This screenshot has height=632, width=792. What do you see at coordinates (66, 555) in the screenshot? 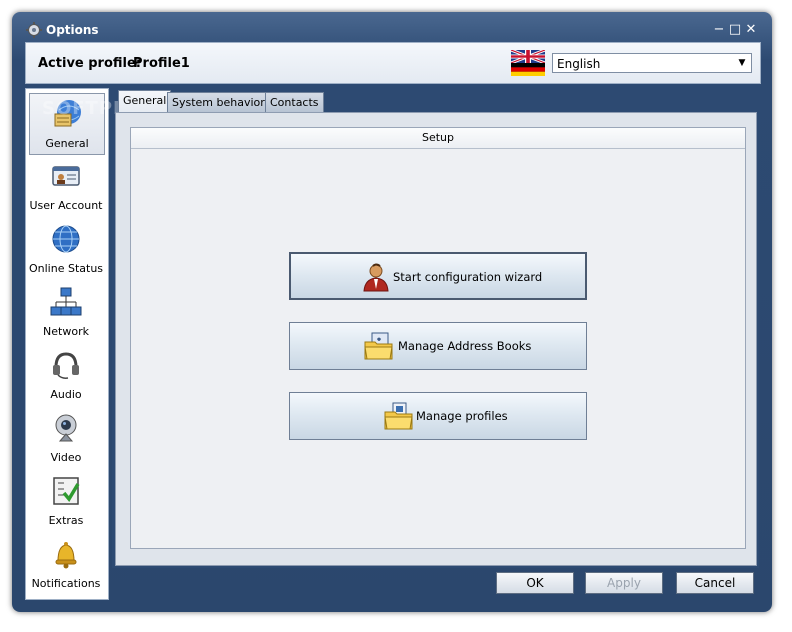
I see `bell-icon` at bounding box center [66, 555].